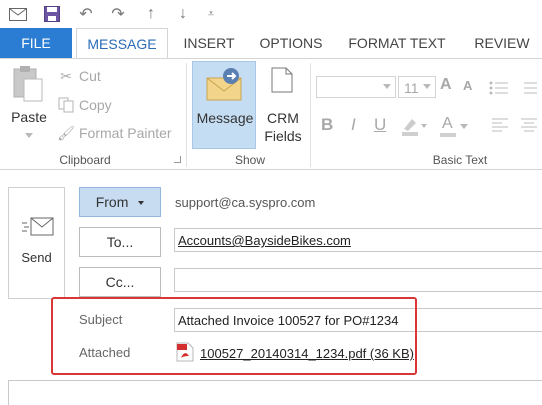 This screenshot has height=405, width=542. I want to click on format-painter-button: 🖌 Format Painter, so click(114, 133).